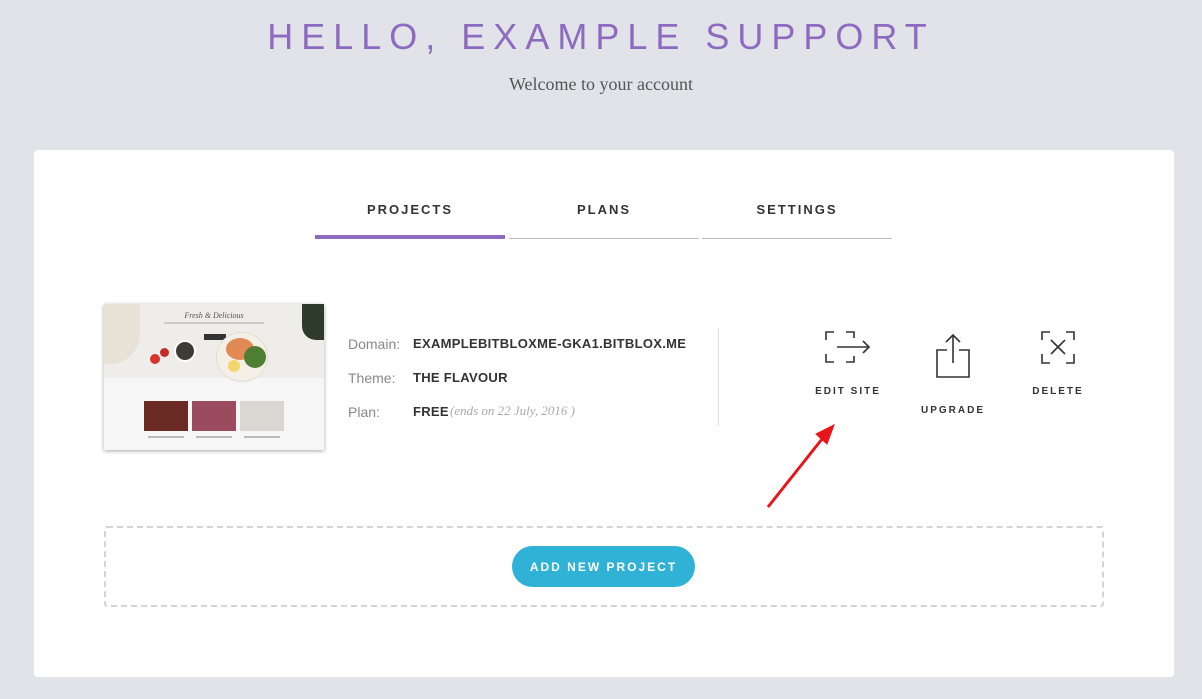 This screenshot has width=1202, height=699. I want to click on domain-value: EXAMPLEBITBLOXME-GKA1.BITBLOX.ME, so click(550, 343).